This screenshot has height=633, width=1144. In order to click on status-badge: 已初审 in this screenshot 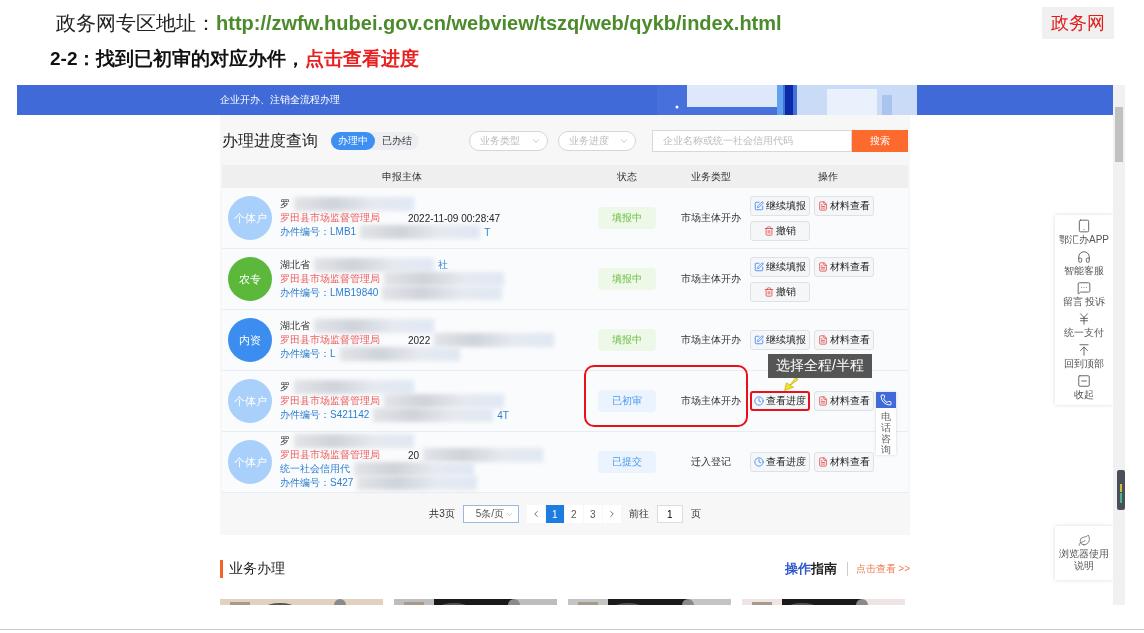, I will do `click(627, 401)`.